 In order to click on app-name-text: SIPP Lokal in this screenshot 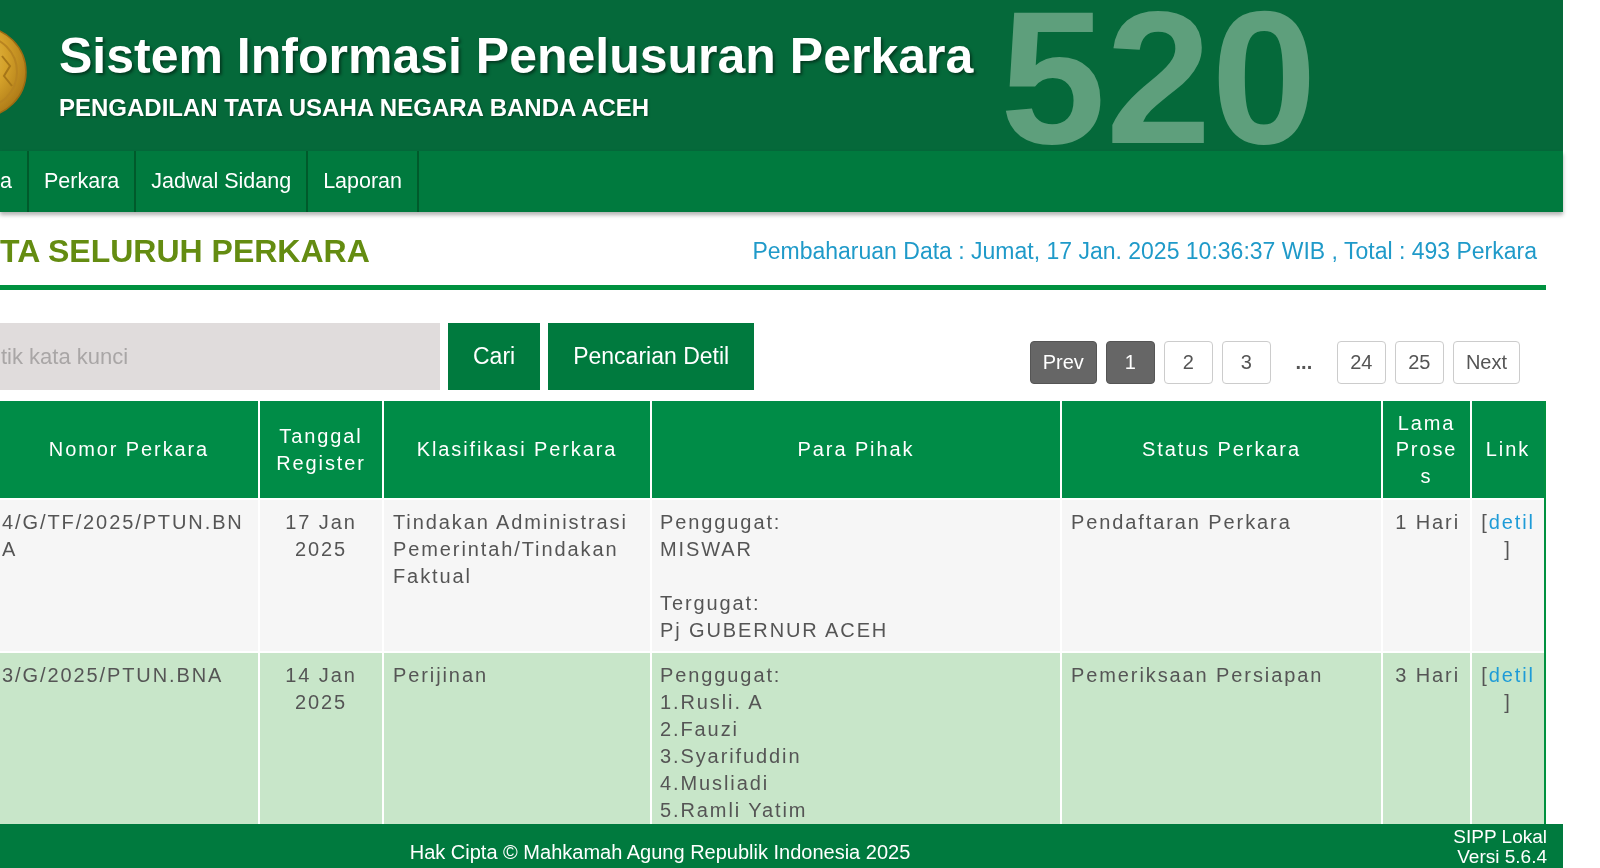, I will do `click(1500, 837)`.